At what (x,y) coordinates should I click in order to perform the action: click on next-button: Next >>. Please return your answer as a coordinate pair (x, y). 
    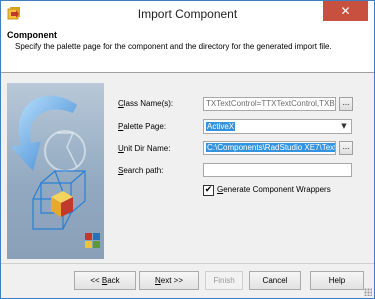
    Looking at the image, I should click on (169, 280).